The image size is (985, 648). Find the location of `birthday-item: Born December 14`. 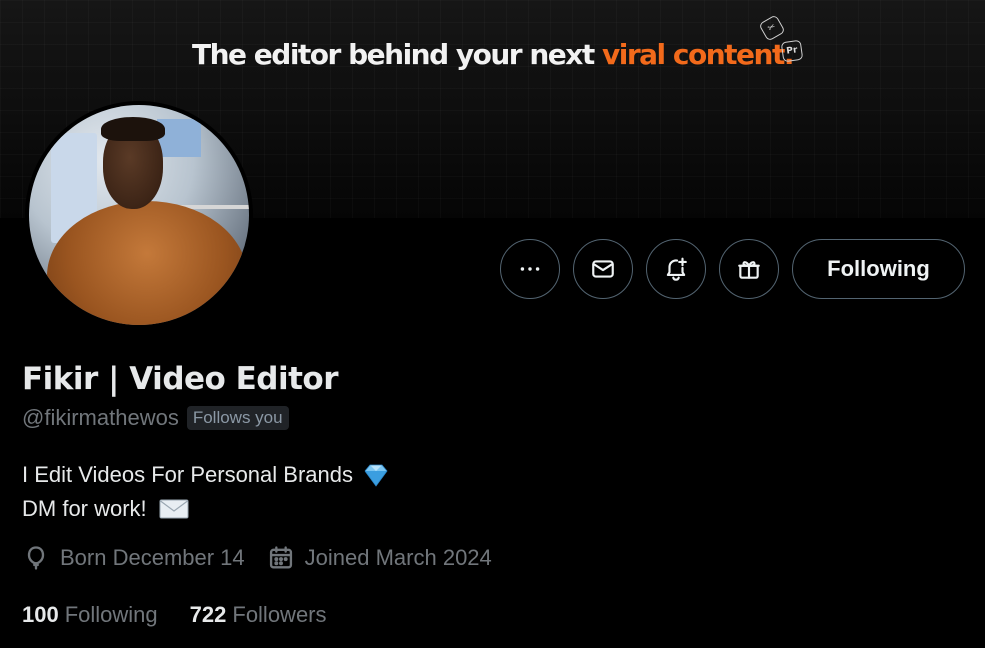

birthday-item: Born December 14 is located at coordinates (133, 558).